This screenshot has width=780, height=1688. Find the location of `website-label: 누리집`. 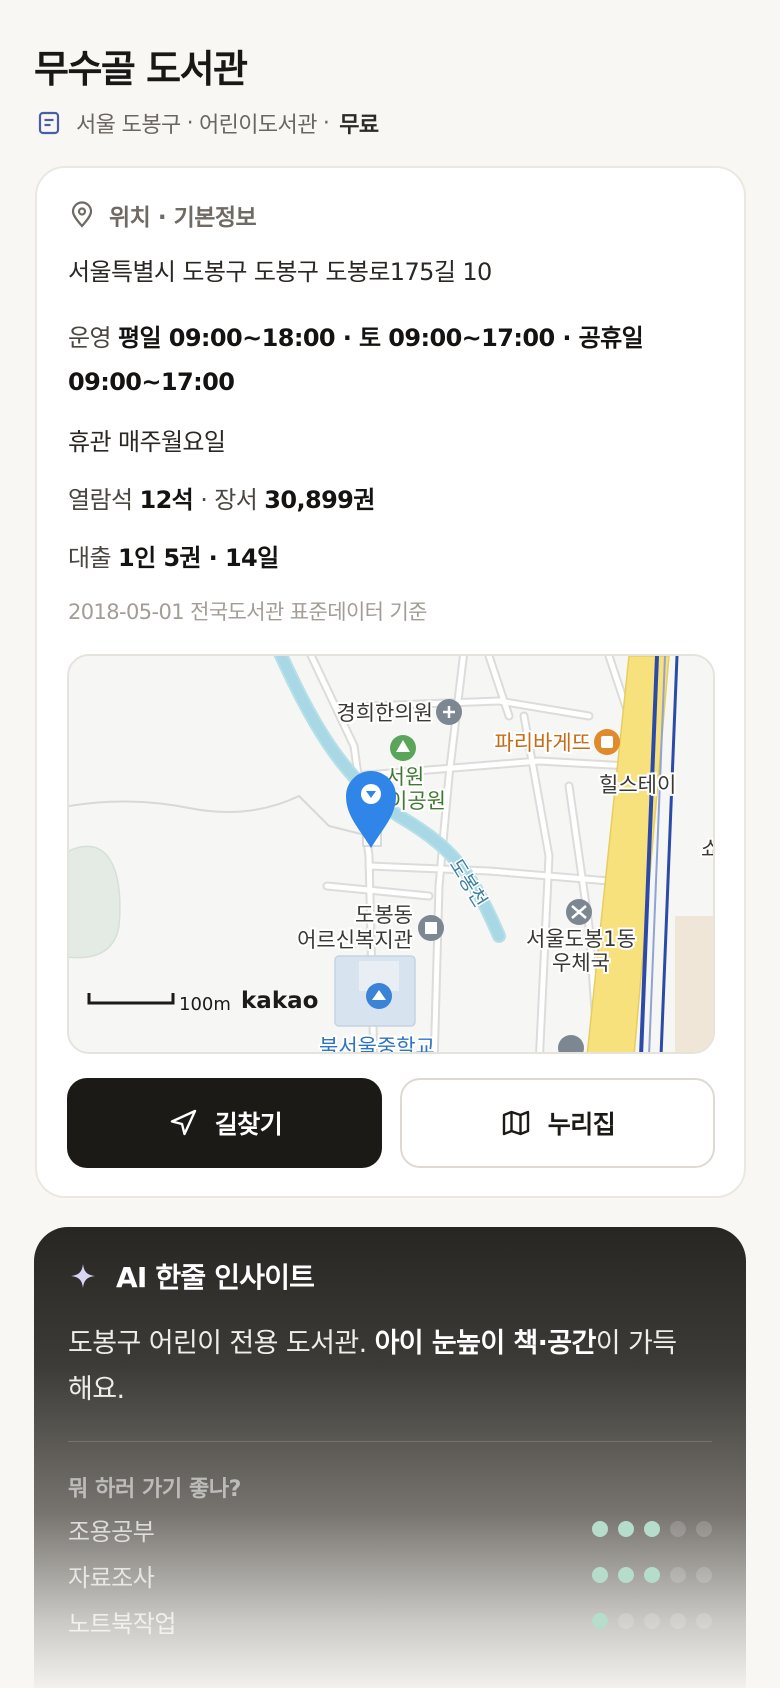

website-label: 누리집 is located at coordinates (581, 1124).